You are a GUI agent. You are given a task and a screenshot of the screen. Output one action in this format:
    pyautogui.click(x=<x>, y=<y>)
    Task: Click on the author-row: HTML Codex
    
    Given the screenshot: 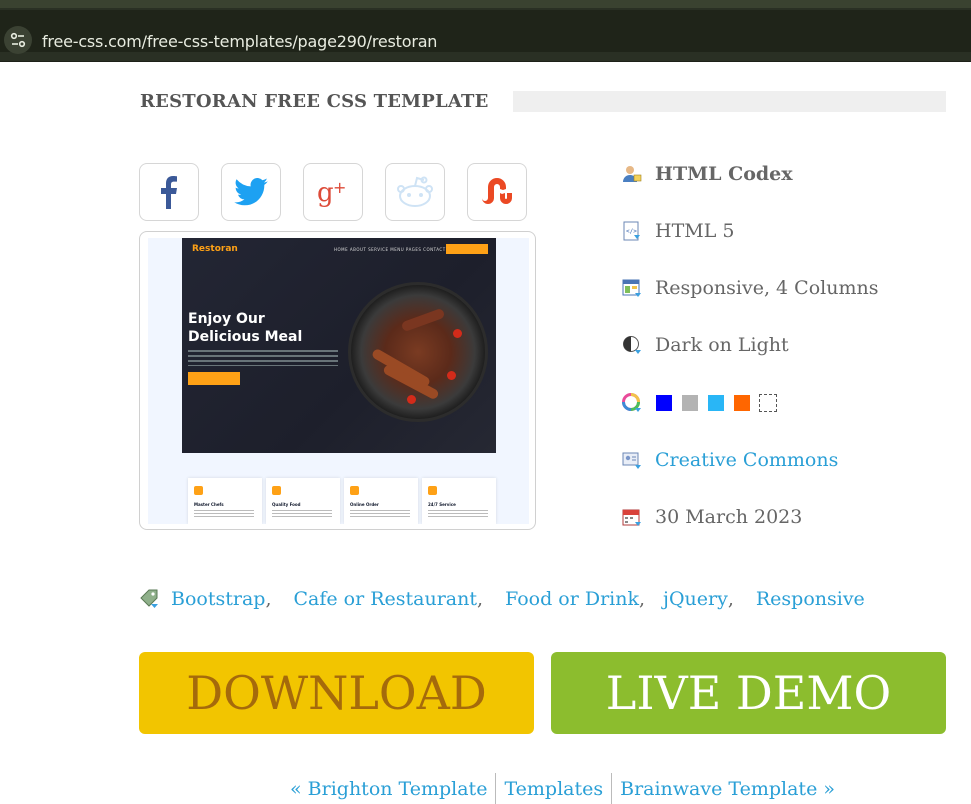 What is the action you would take?
    pyautogui.click(x=707, y=174)
    